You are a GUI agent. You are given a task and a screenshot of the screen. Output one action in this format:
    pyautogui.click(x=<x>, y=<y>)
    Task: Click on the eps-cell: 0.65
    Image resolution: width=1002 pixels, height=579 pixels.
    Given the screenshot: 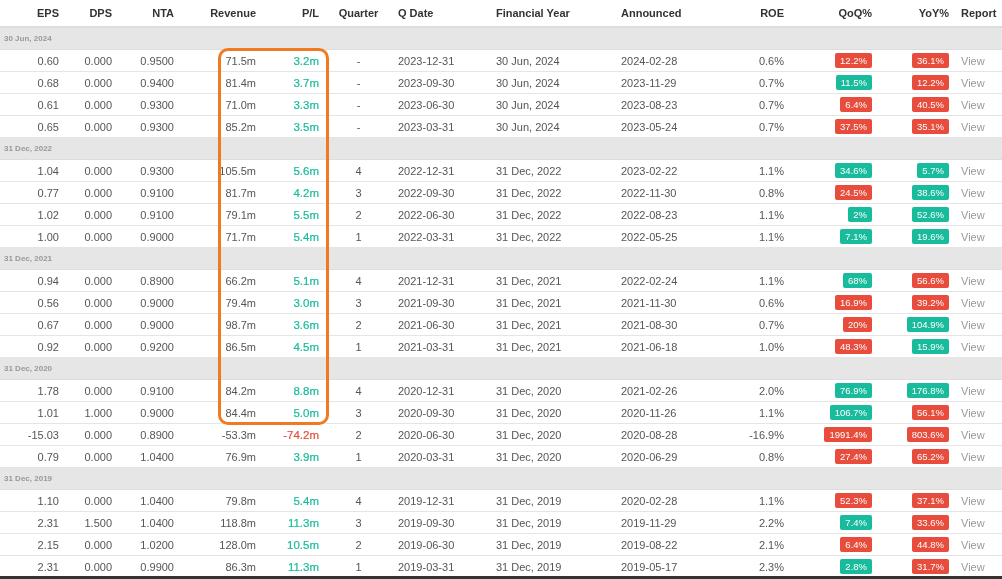 What is the action you would take?
    pyautogui.click(x=48, y=126)
    